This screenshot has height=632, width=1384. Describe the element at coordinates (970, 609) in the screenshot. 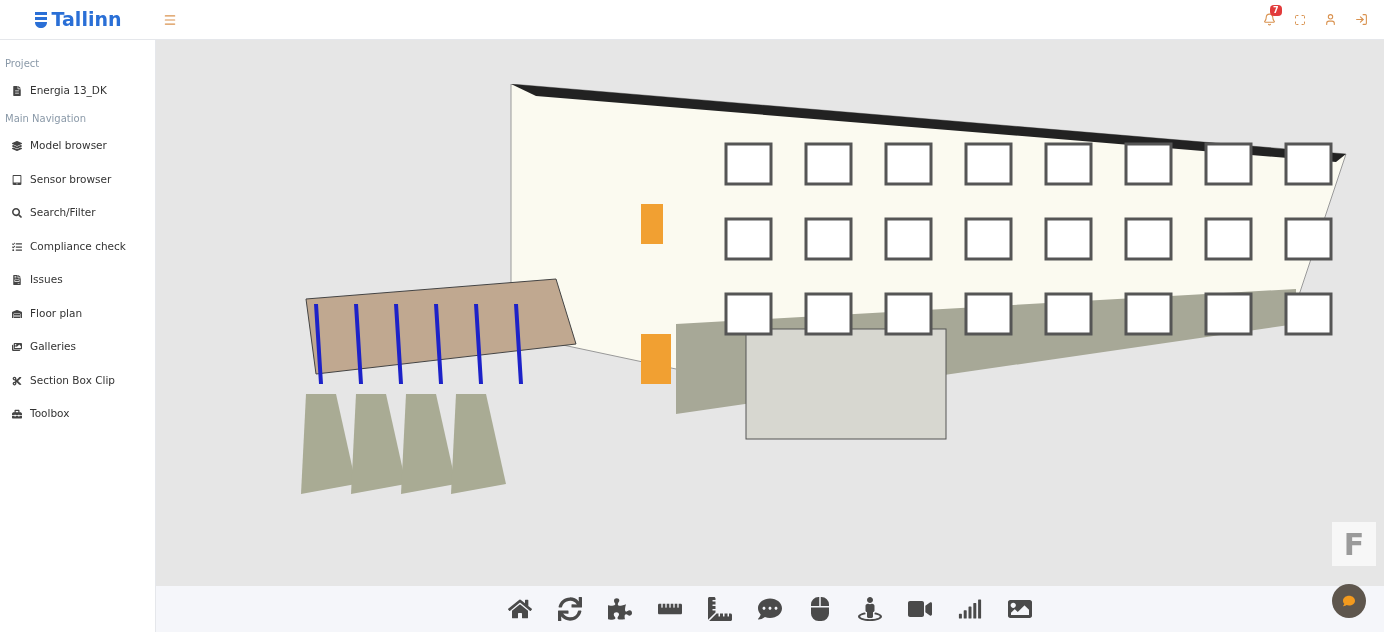

I see `signal-bars-icon` at that location.